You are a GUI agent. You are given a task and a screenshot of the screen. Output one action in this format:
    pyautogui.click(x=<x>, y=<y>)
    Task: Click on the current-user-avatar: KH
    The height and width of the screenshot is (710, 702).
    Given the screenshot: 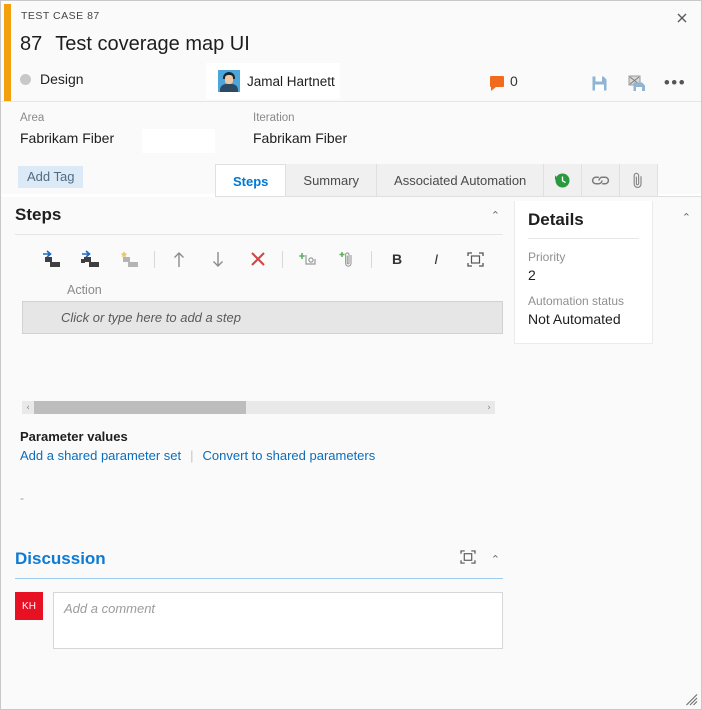 What is the action you would take?
    pyautogui.click(x=29, y=606)
    